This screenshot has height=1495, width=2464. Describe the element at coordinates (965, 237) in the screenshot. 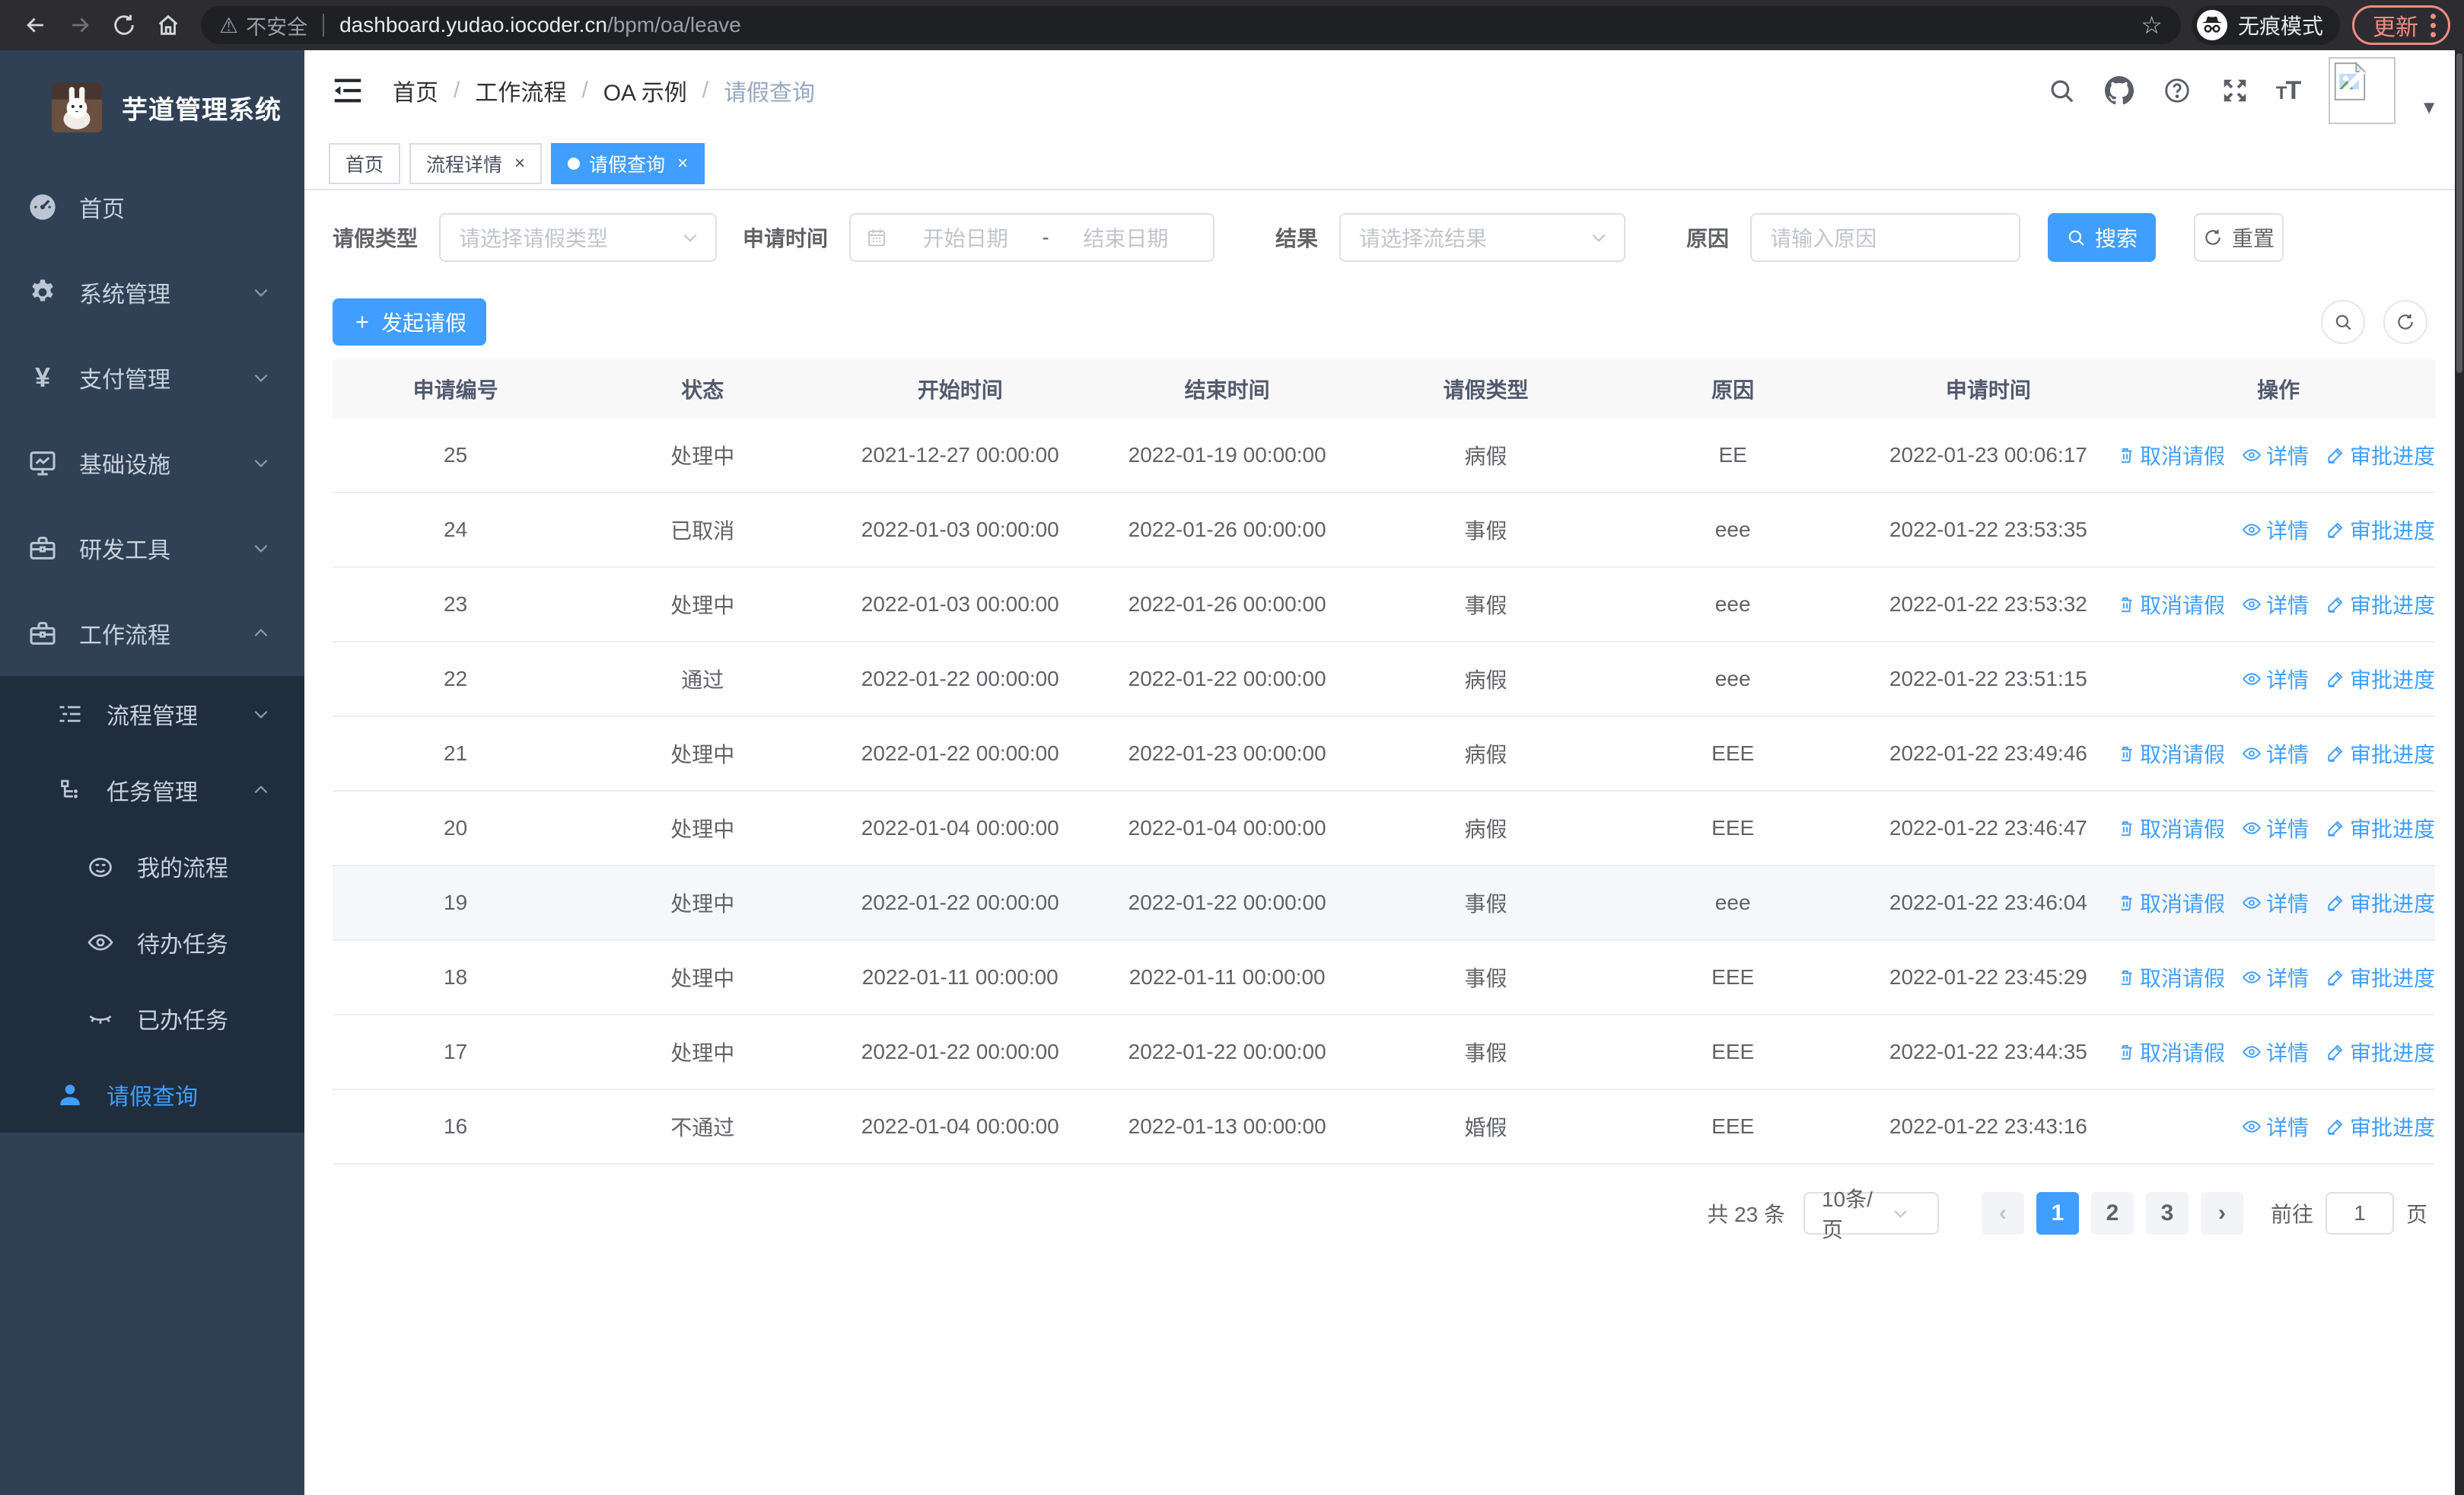

I see `date-start-input: 开始日期` at that location.